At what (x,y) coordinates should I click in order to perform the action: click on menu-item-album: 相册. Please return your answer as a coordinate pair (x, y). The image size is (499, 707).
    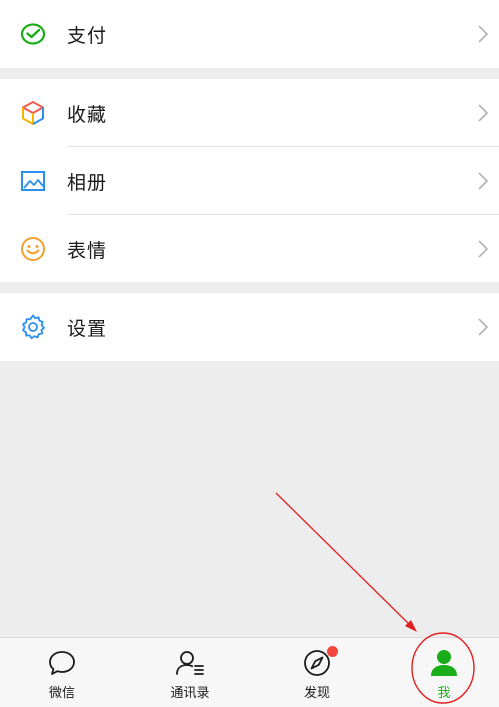
    Looking at the image, I should click on (249, 181).